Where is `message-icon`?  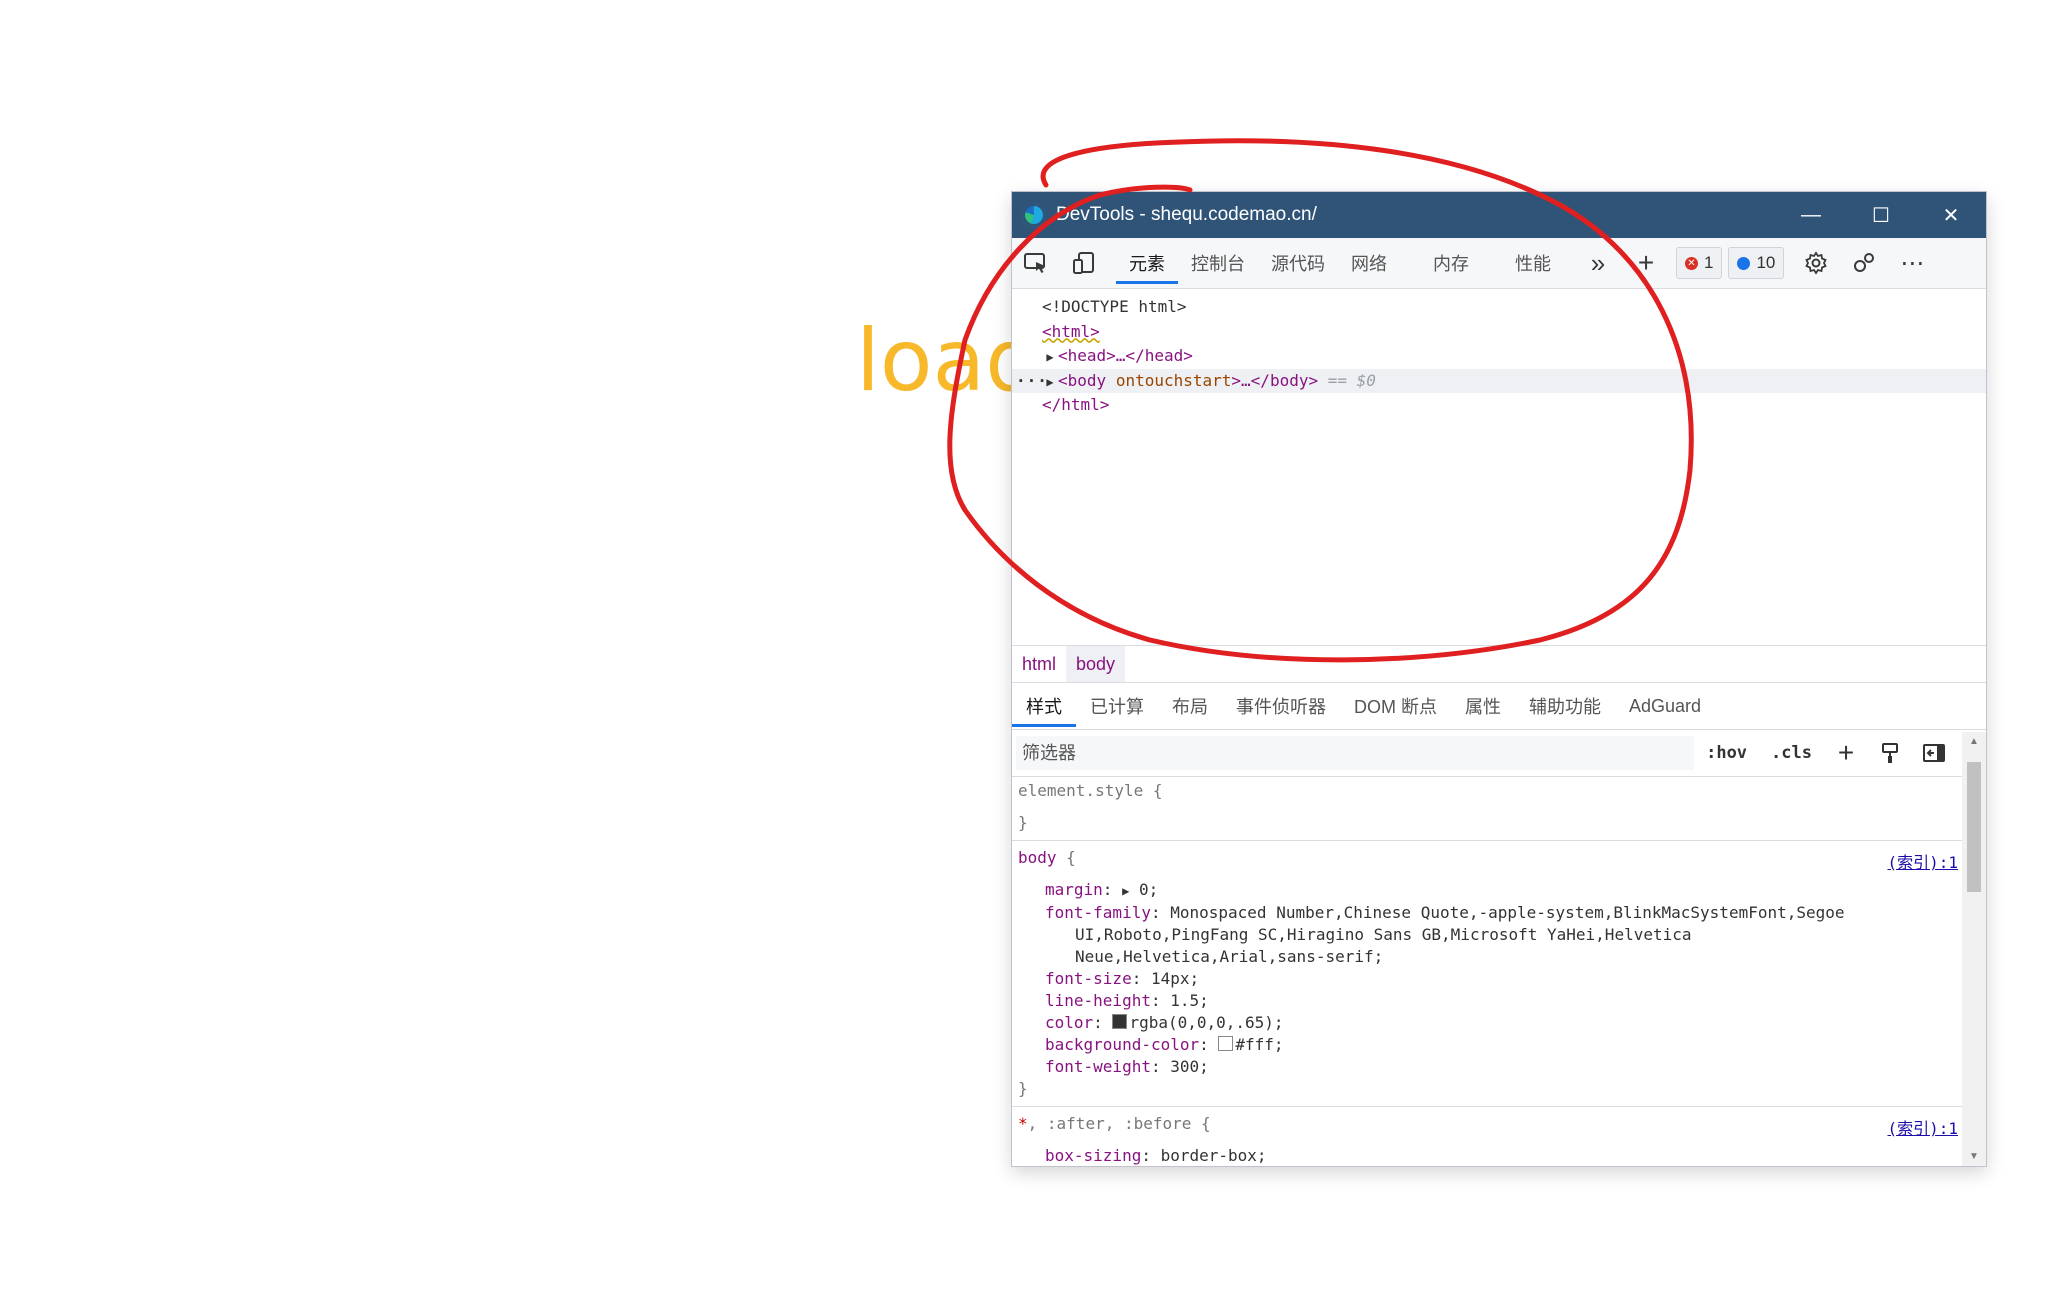
message-icon is located at coordinates (1744, 263).